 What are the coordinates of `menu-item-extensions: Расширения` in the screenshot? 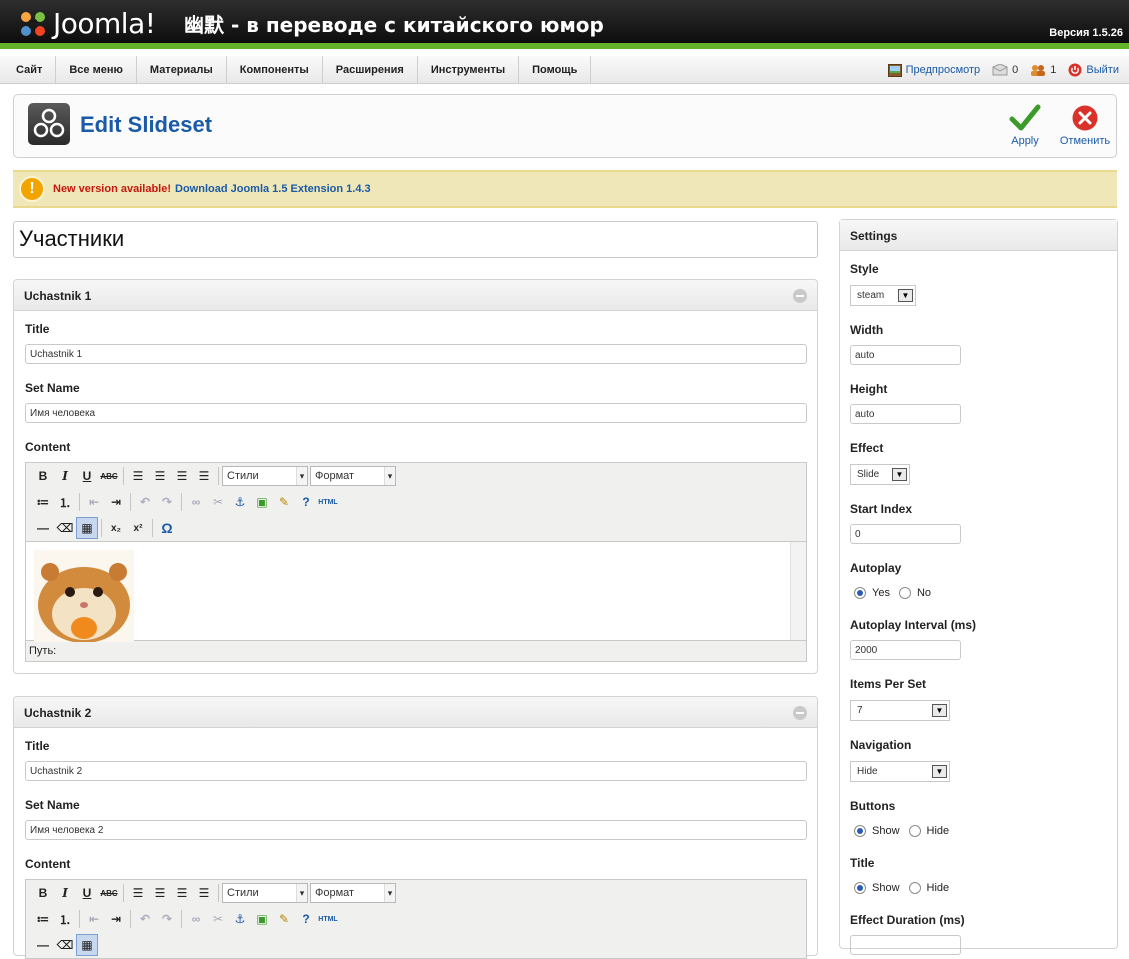 It's located at (370, 69).